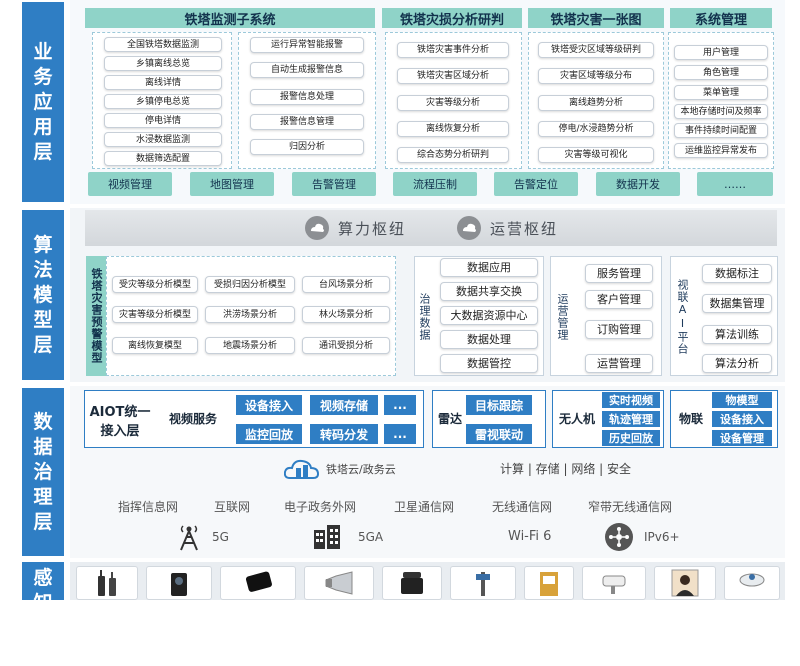 This screenshot has width=800, height=666. I want to click on ai-platform-item: 算法分析, so click(737, 363).